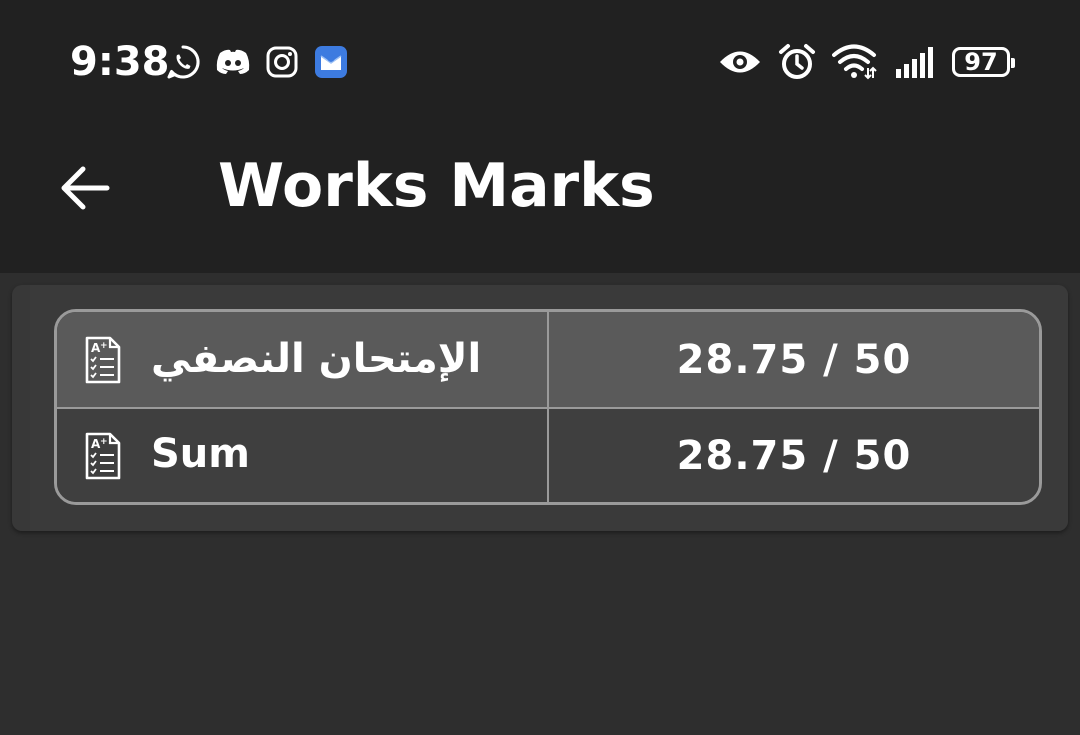  Describe the element at coordinates (120, 62) in the screenshot. I see `status-time: 9:38` at that location.